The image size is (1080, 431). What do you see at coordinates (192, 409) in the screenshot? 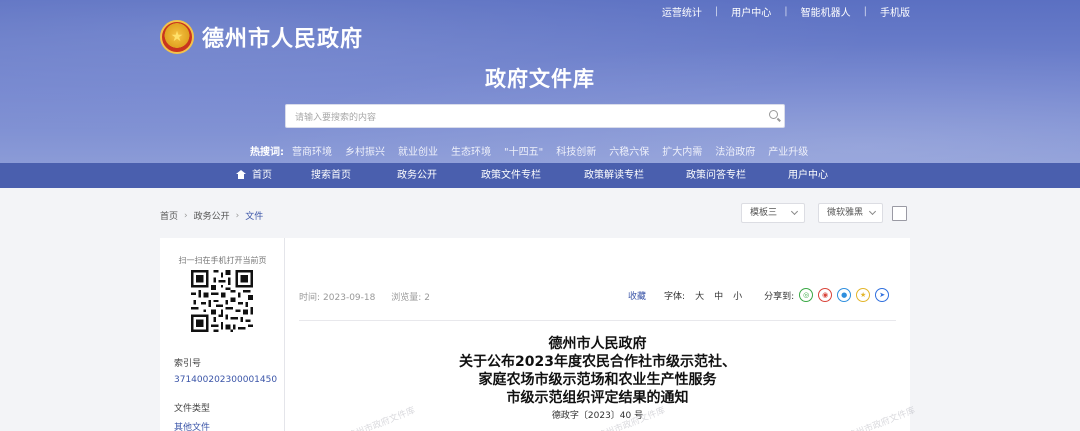
I see `file-type-label: 文件类型` at bounding box center [192, 409].